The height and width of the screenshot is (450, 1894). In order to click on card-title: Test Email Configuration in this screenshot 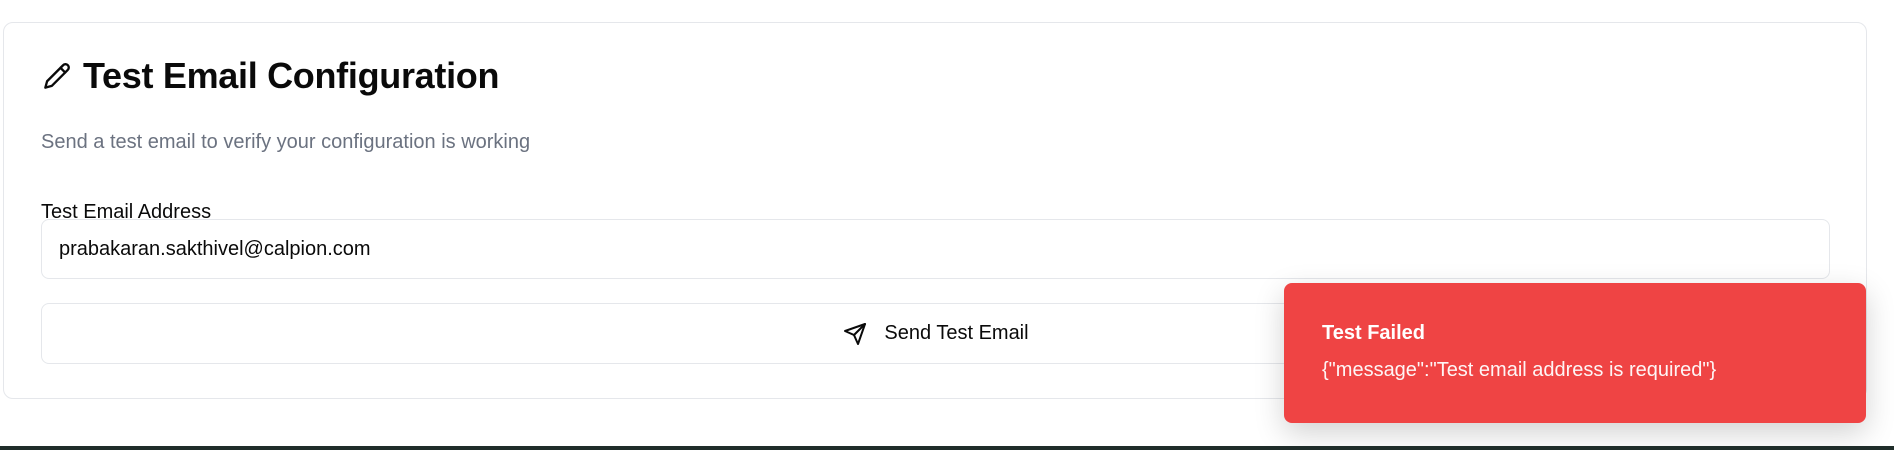, I will do `click(291, 75)`.